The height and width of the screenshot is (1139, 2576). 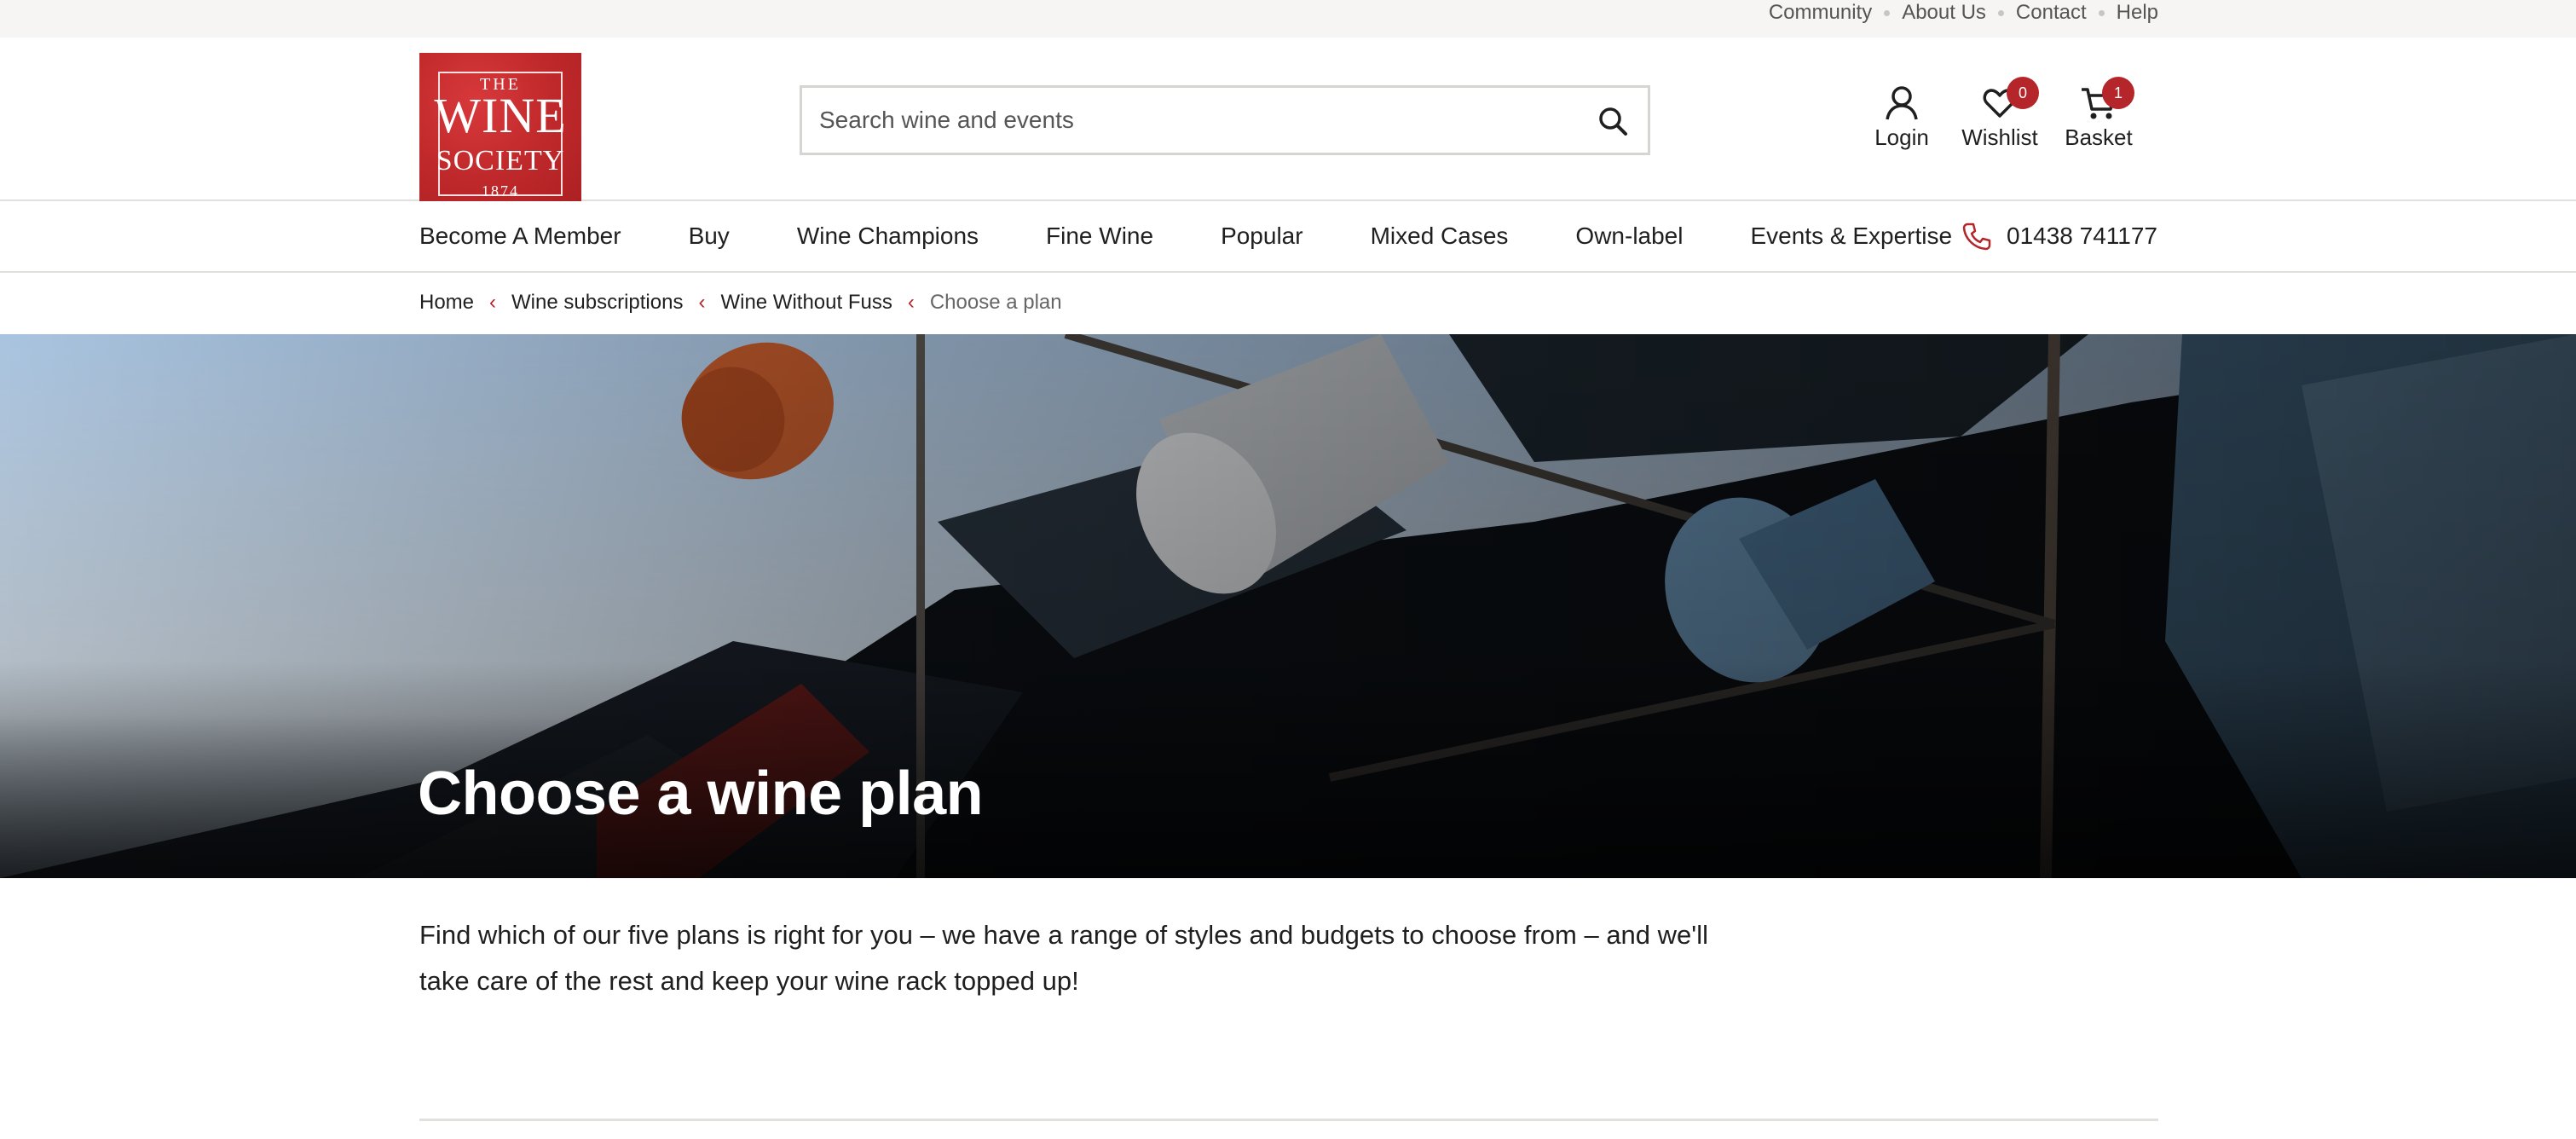 I want to click on basket-label: Basket, so click(x=2099, y=137).